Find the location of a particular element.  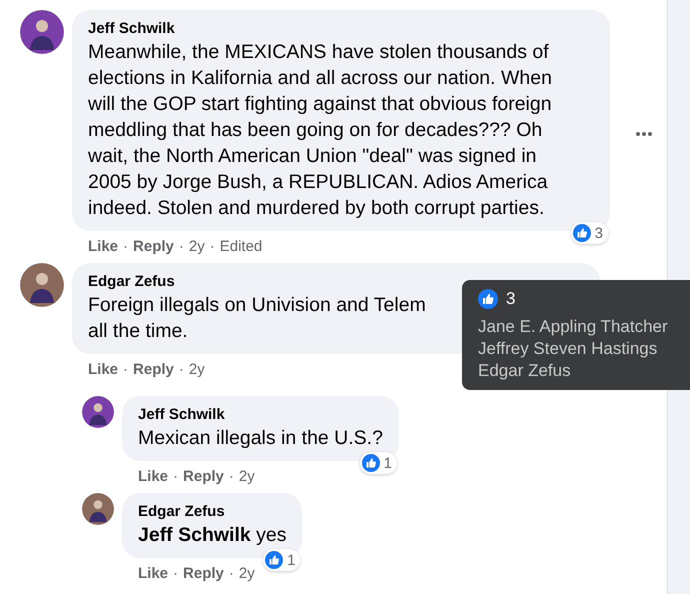

reaction-count: 3 is located at coordinates (589, 233).